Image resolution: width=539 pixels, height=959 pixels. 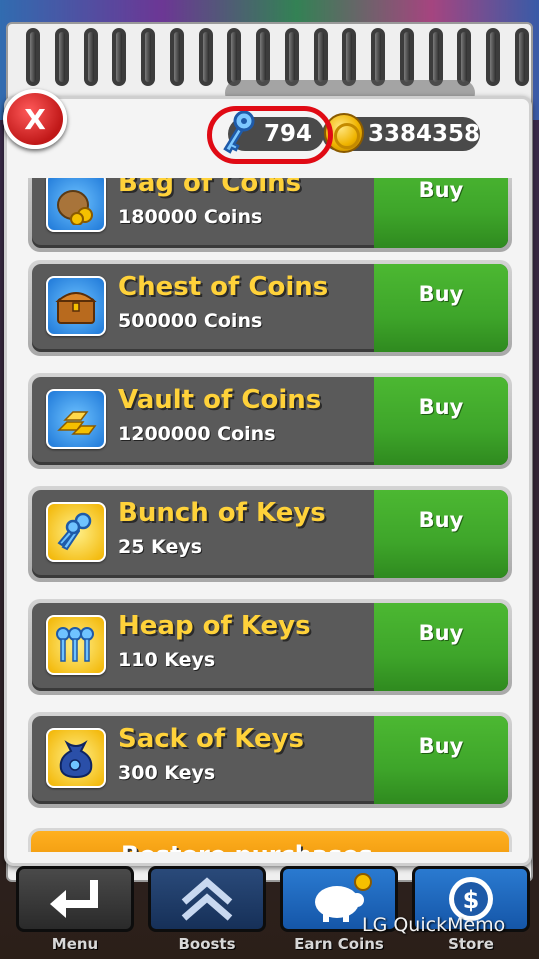 What do you see at coordinates (160, 547) in the screenshot?
I see `item-quantity: 25 Keys` at bounding box center [160, 547].